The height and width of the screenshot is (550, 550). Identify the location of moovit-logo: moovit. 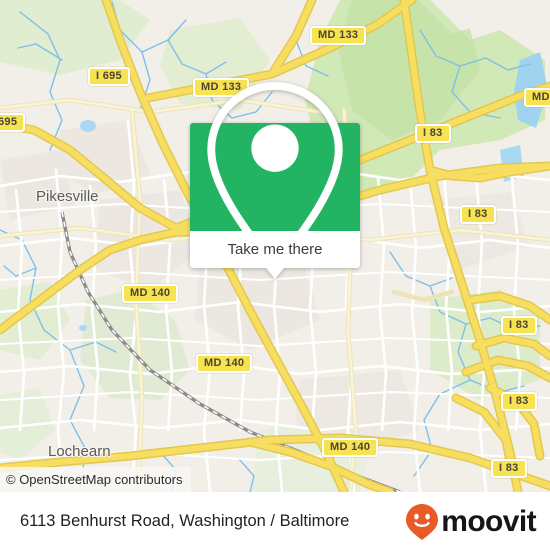
(471, 522).